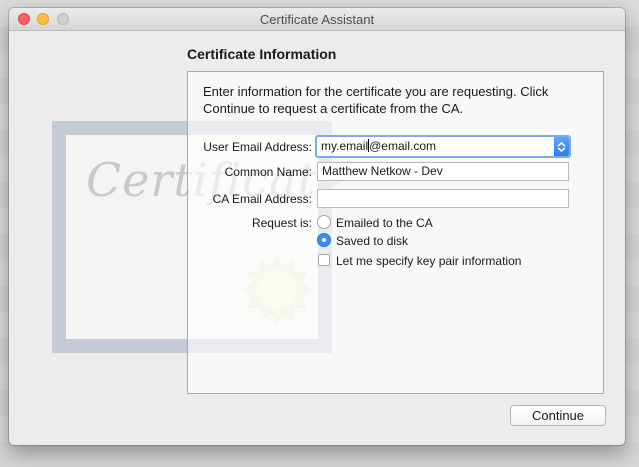 The width and height of the screenshot is (639, 467). I want to click on common-name-input: Matthew Netkow - Dev, so click(443, 171).